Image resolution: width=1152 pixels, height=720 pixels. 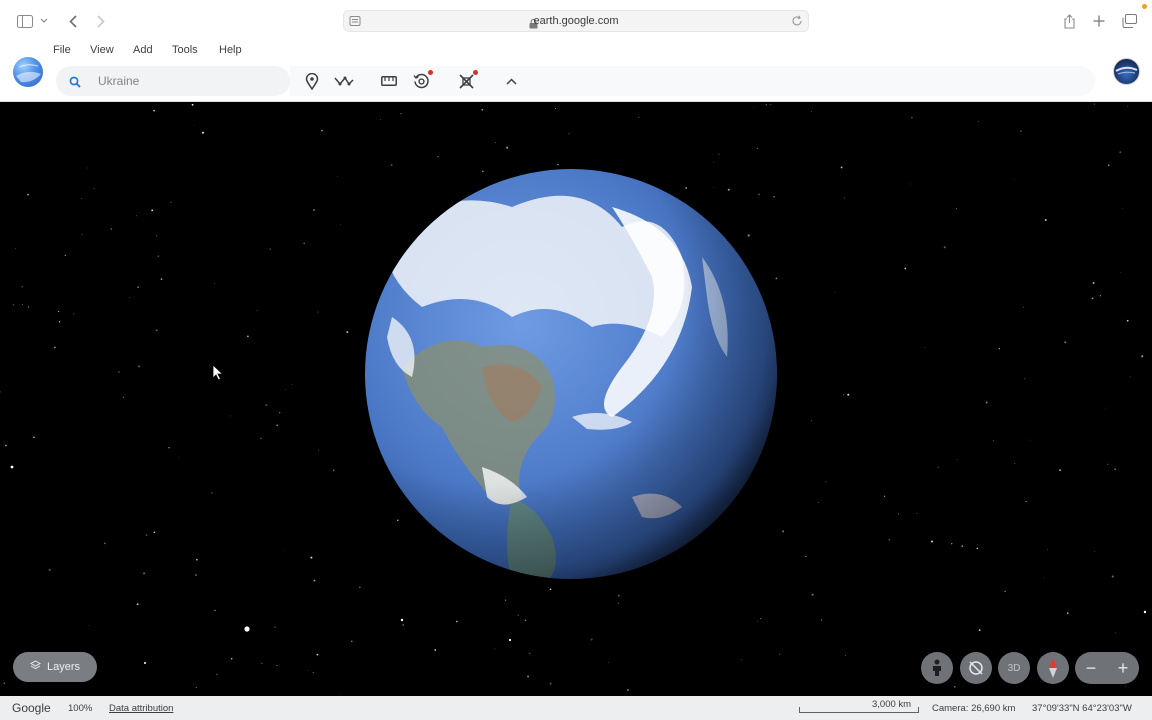 What do you see at coordinates (35, 667) in the screenshot?
I see `layers-icon` at bounding box center [35, 667].